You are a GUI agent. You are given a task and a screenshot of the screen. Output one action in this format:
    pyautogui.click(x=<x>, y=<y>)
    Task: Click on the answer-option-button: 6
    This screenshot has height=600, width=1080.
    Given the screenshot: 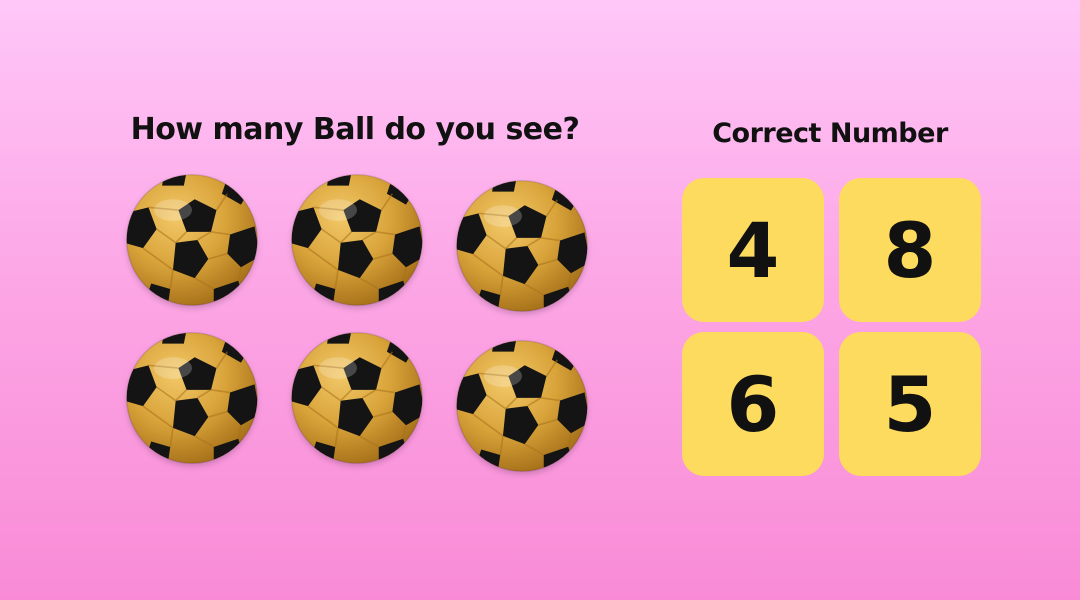 What is the action you would take?
    pyautogui.click(x=753, y=404)
    